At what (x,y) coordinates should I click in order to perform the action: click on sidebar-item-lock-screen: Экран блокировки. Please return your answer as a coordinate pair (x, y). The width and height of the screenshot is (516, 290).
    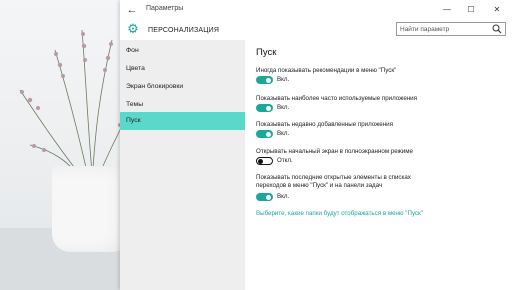
    Looking at the image, I should click on (182, 87).